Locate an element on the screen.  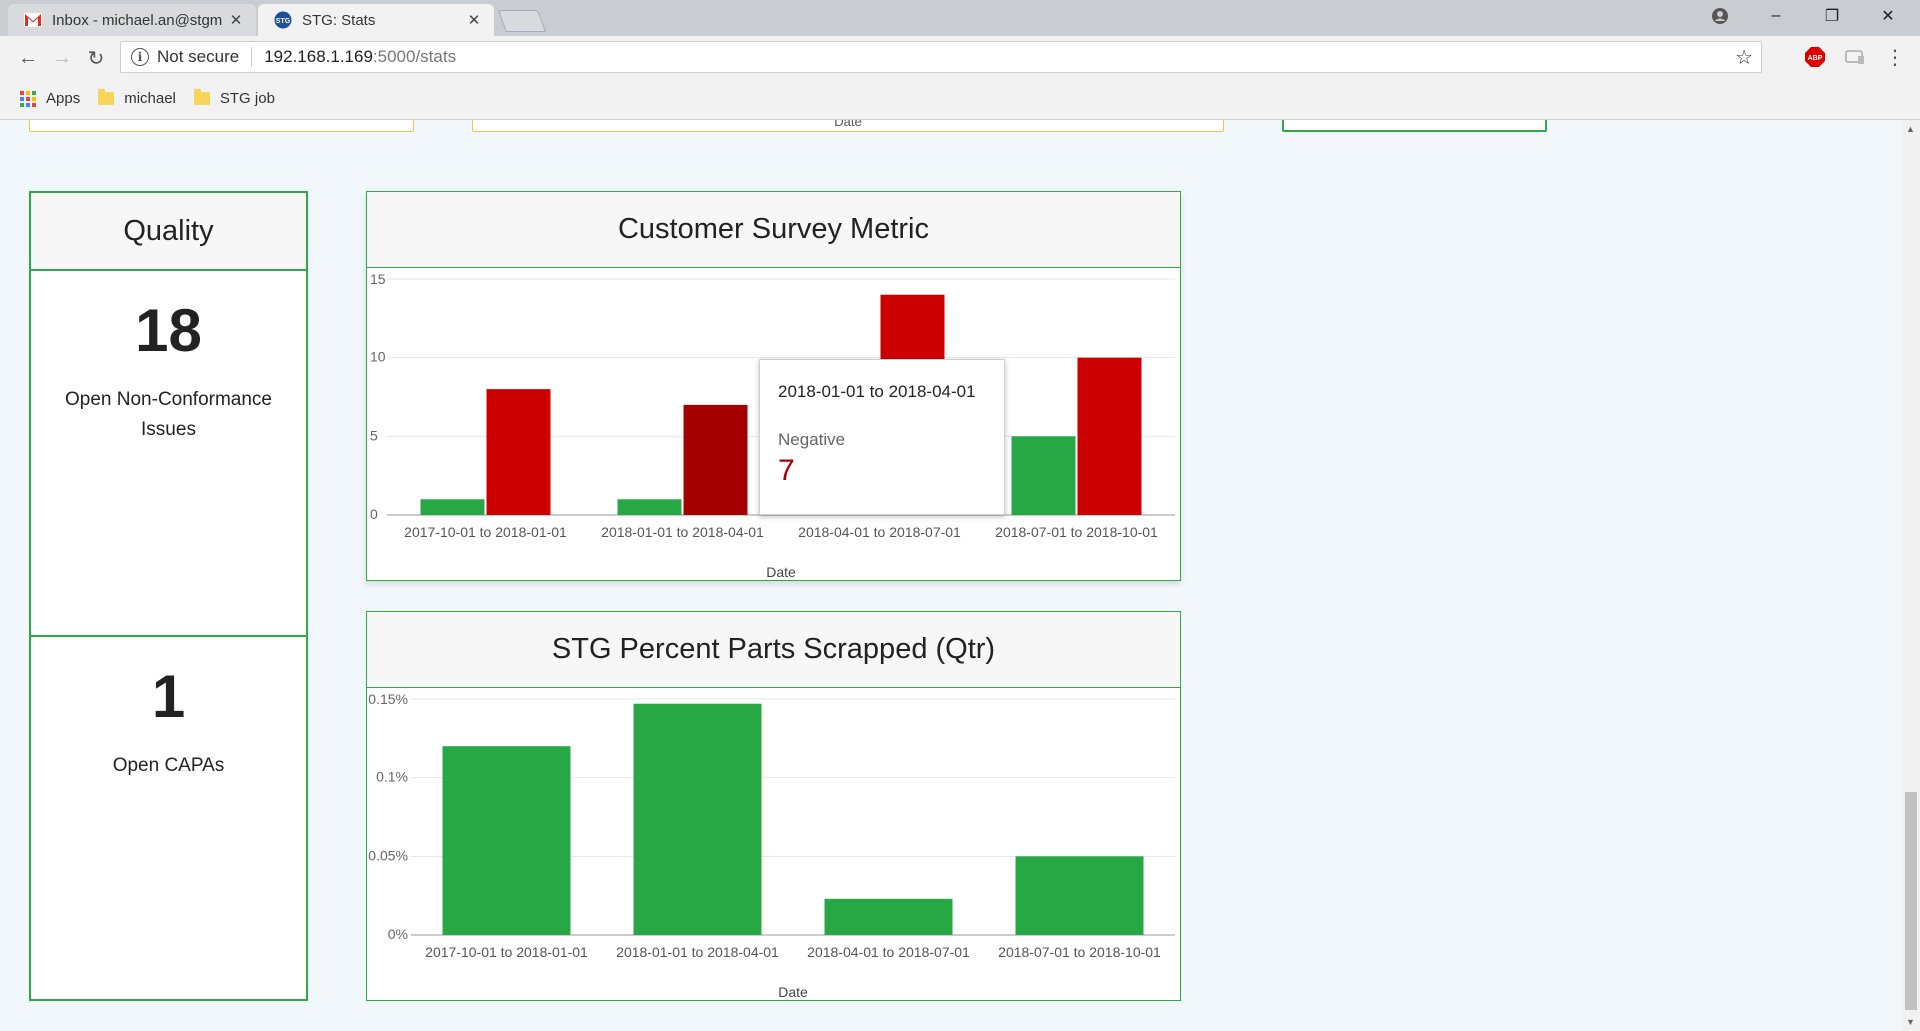
chart-title: Customer Survey Metric is located at coordinates (773, 230).